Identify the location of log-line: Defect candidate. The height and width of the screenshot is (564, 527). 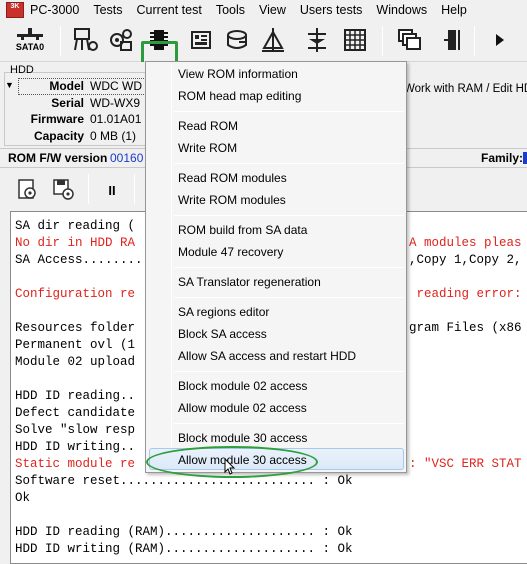
(75, 413).